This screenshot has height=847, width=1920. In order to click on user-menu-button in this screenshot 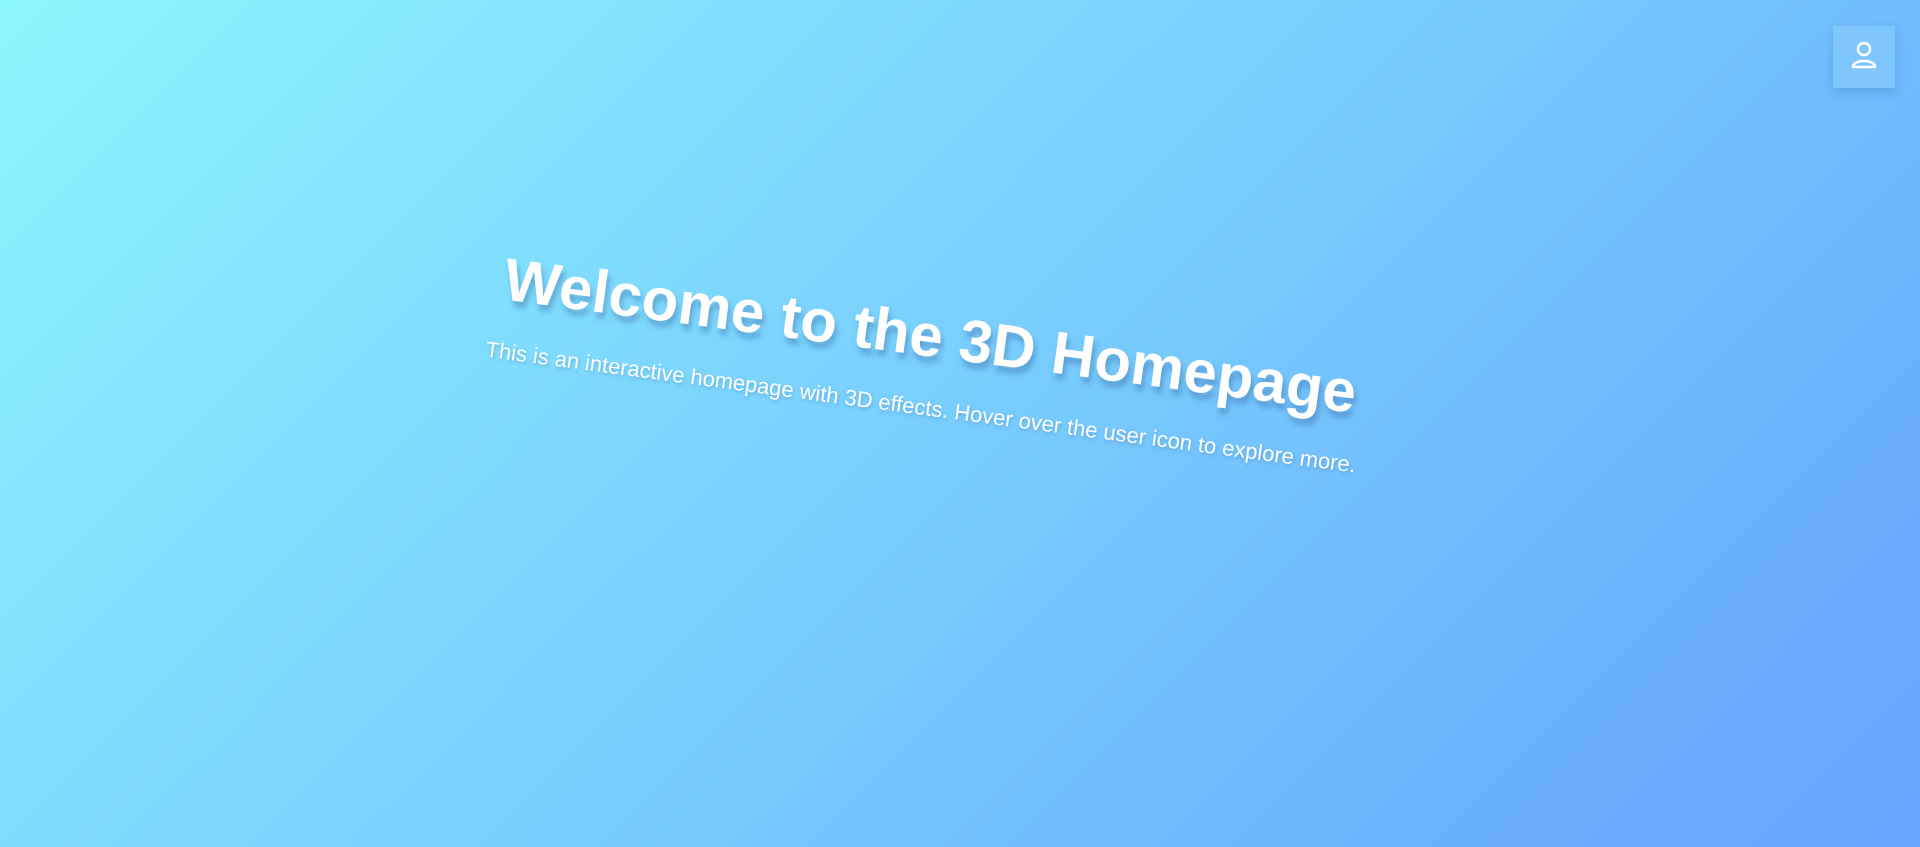, I will do `click(1864, 57)`.